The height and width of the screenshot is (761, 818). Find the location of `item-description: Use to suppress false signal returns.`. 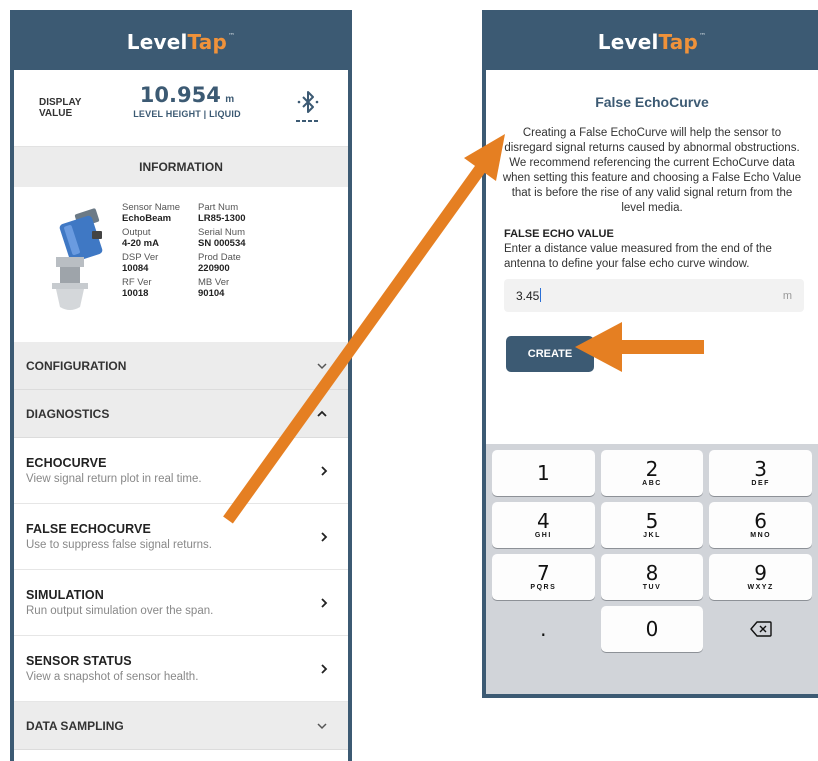

item-description: Use to suppress false signal returns. is located at coordinates (119, 545).